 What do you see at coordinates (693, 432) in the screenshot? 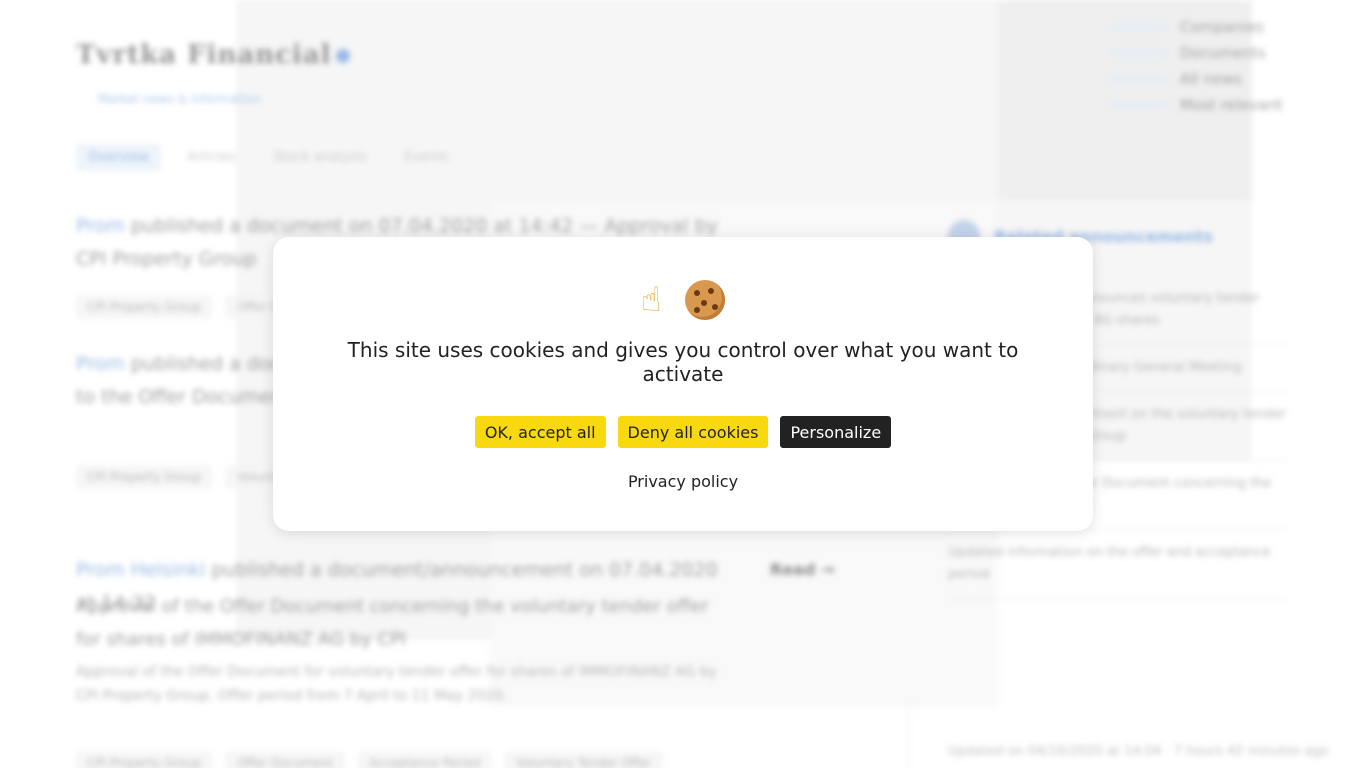
I see `deny-all-button: Deny all cookies` at bounding box center [693, 432].